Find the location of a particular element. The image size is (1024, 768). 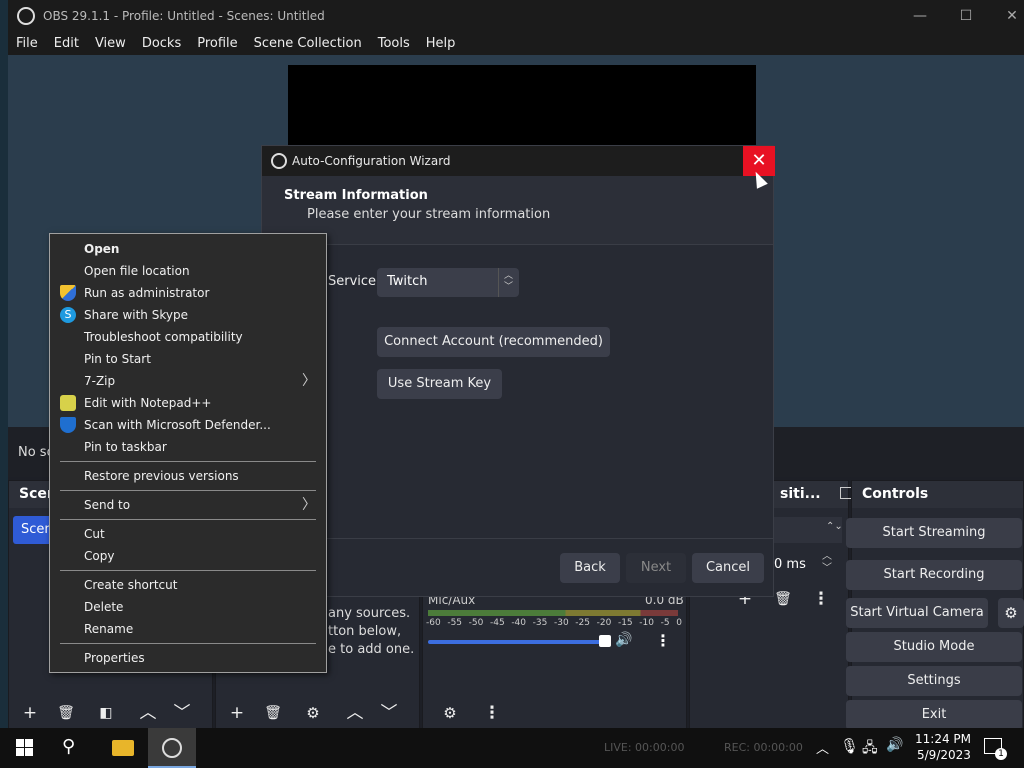

volume-icon: 🔊 is located at coordinates (894, 745).